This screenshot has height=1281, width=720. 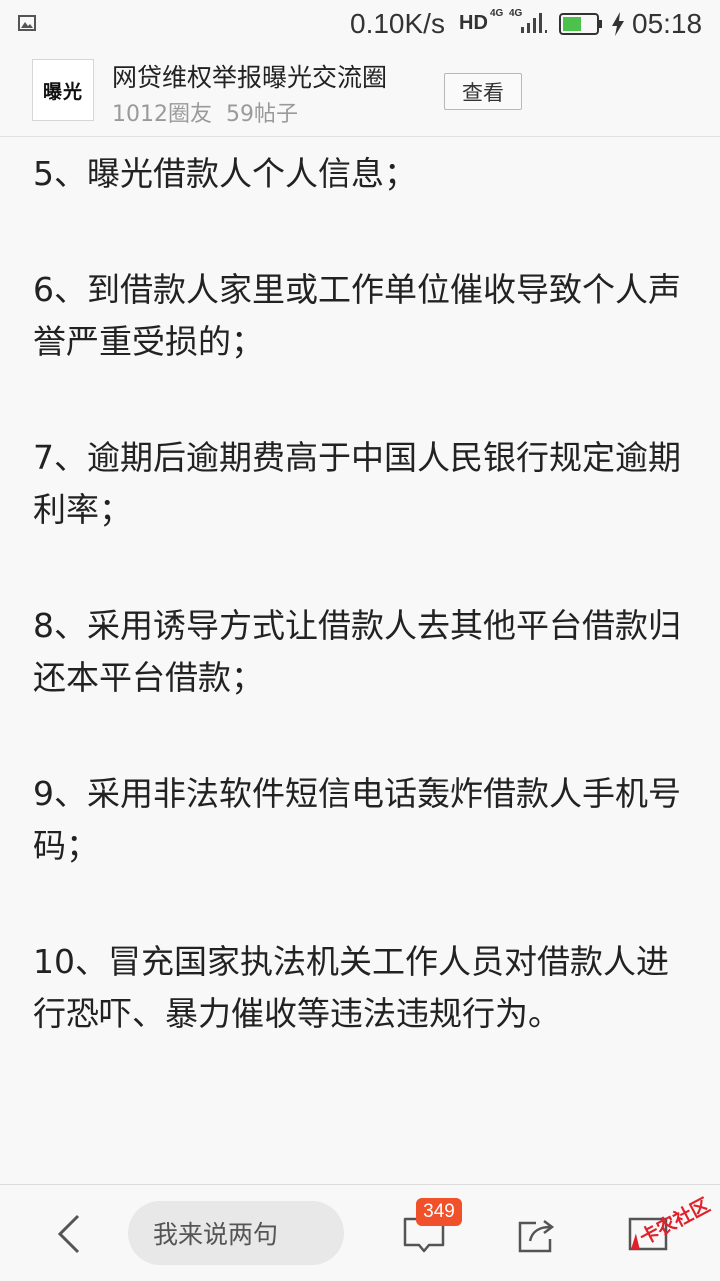 What do you see at coordinates (534, 23) in the screenshot?
I see `signal-icon` at bounding box center [534, 23].